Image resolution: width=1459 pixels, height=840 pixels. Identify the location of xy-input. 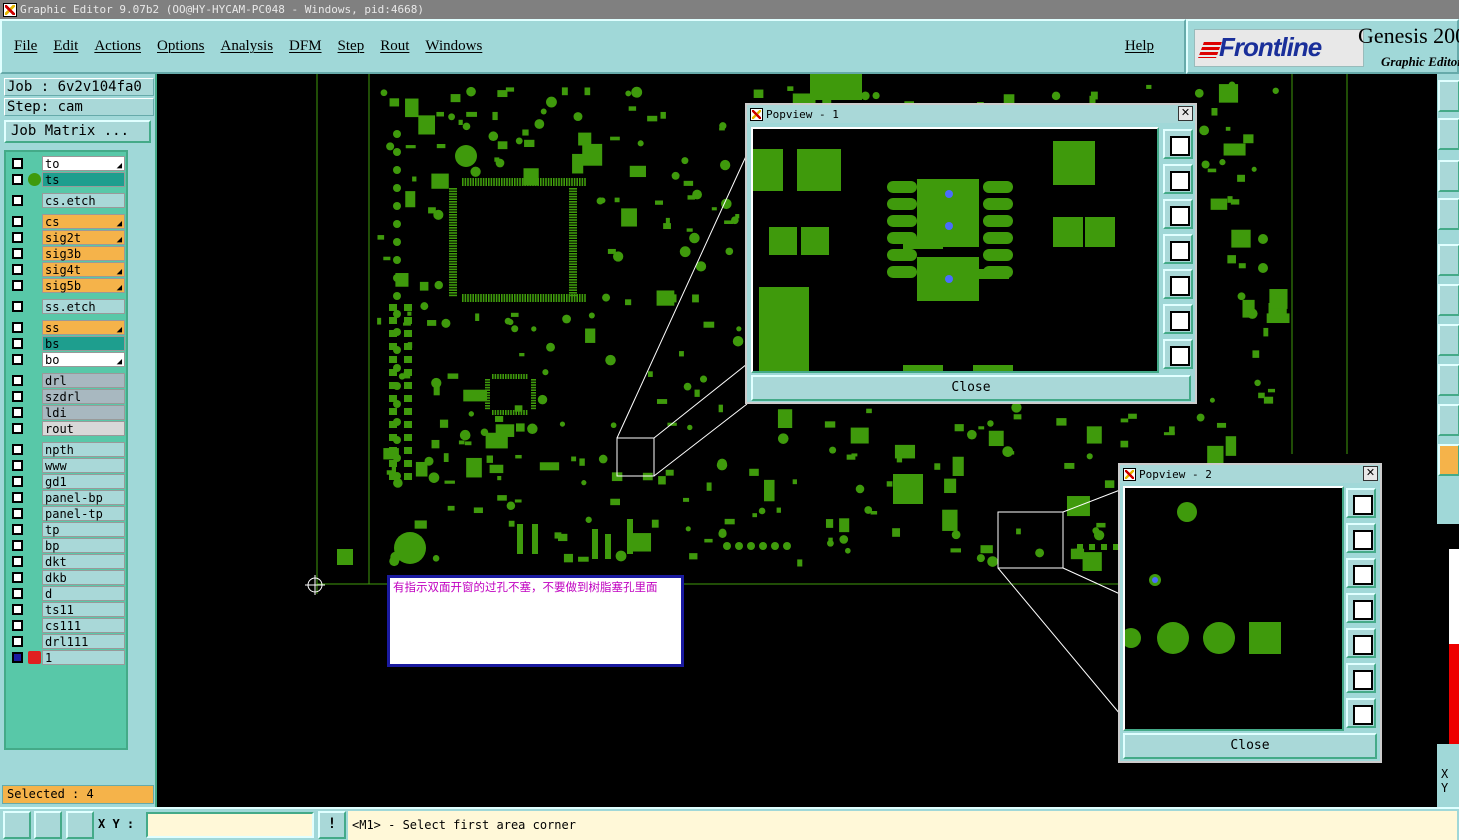
(230, 825).